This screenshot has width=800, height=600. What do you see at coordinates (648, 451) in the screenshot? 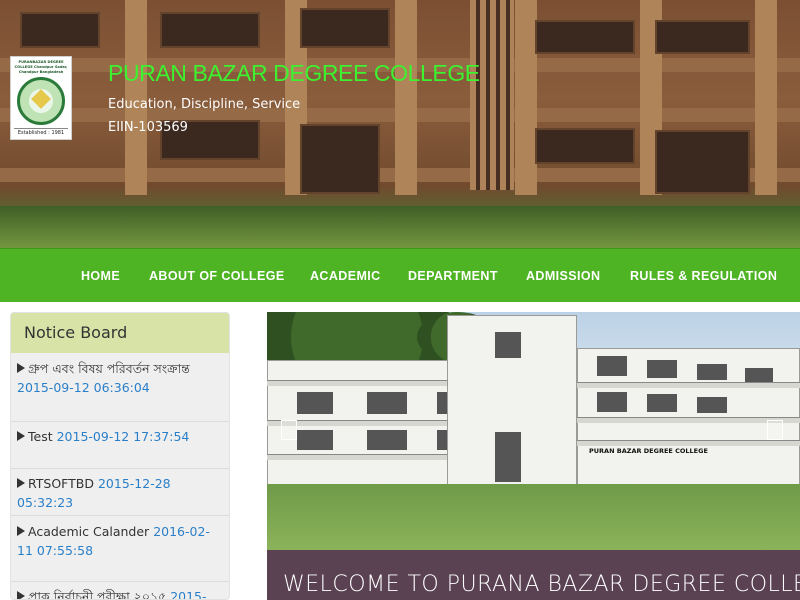
I see `building-sign: PURAN BAZAR DEGREE COLLEGE` at bounding box center [648, 451].